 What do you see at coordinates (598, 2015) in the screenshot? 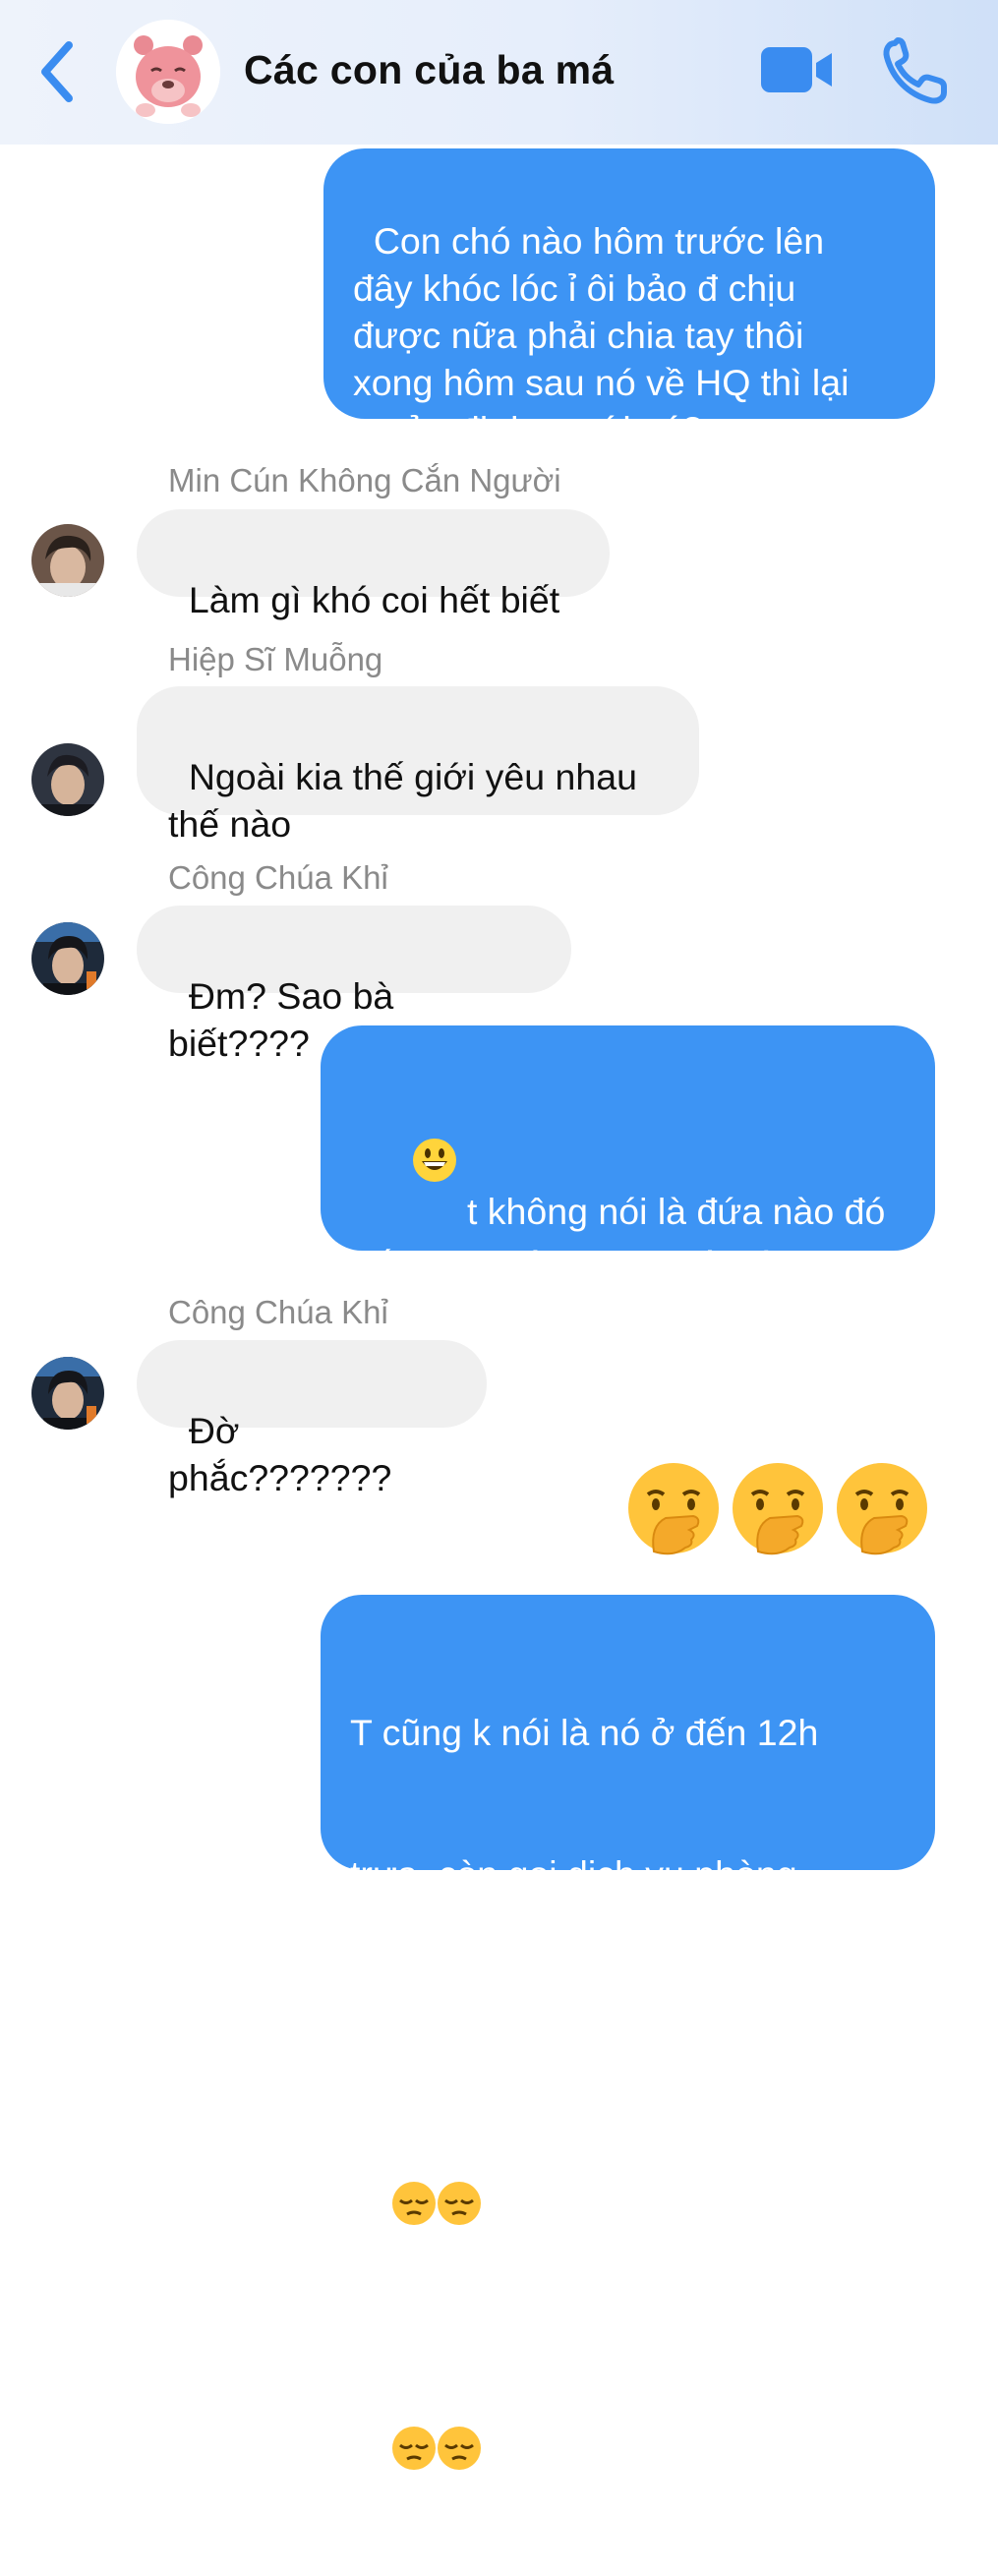
I see `message-line: lúc ra còn đi xiêu xiêu vẹo vẹo` at bounding box center [598, 2015].